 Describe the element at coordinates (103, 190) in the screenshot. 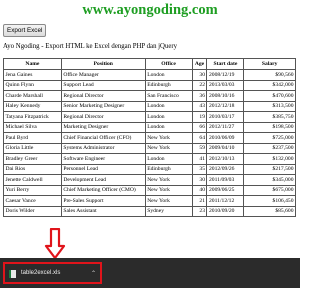

I see `cell-position: Chief Marketing Officer (CMO)` at that location.